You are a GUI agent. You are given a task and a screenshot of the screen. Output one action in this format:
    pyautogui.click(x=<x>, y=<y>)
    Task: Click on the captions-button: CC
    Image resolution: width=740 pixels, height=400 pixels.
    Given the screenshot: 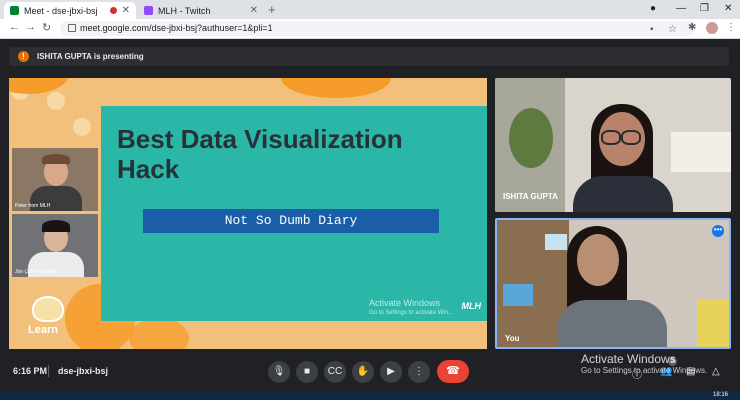 What is the action you would take?
    pyautogui.click(x=335, y=372)
    